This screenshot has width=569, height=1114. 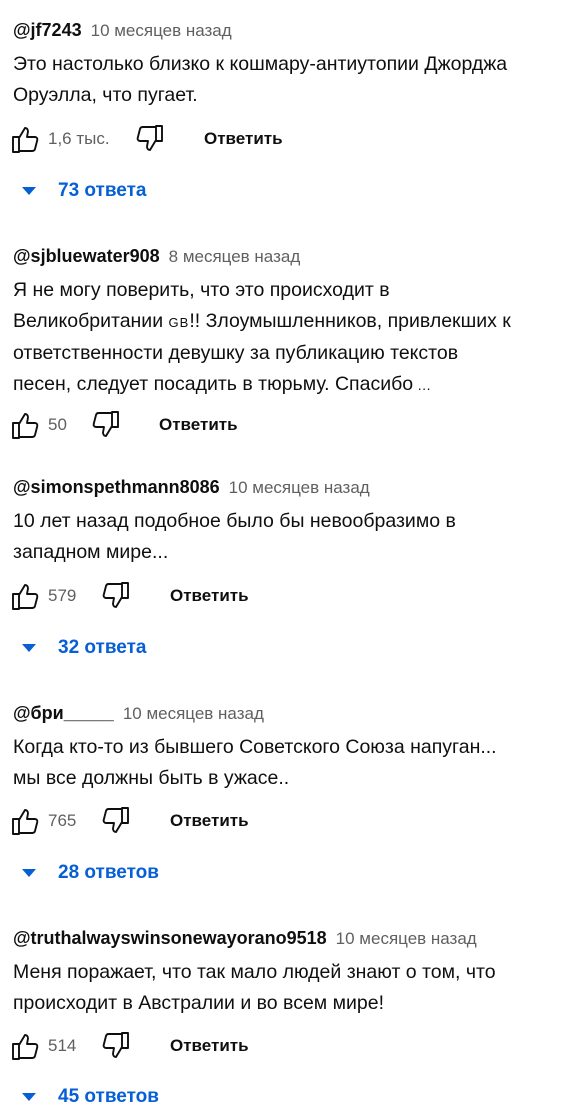 I want to click on replies-count: 45 ответов, so click(x=108, y=1096).